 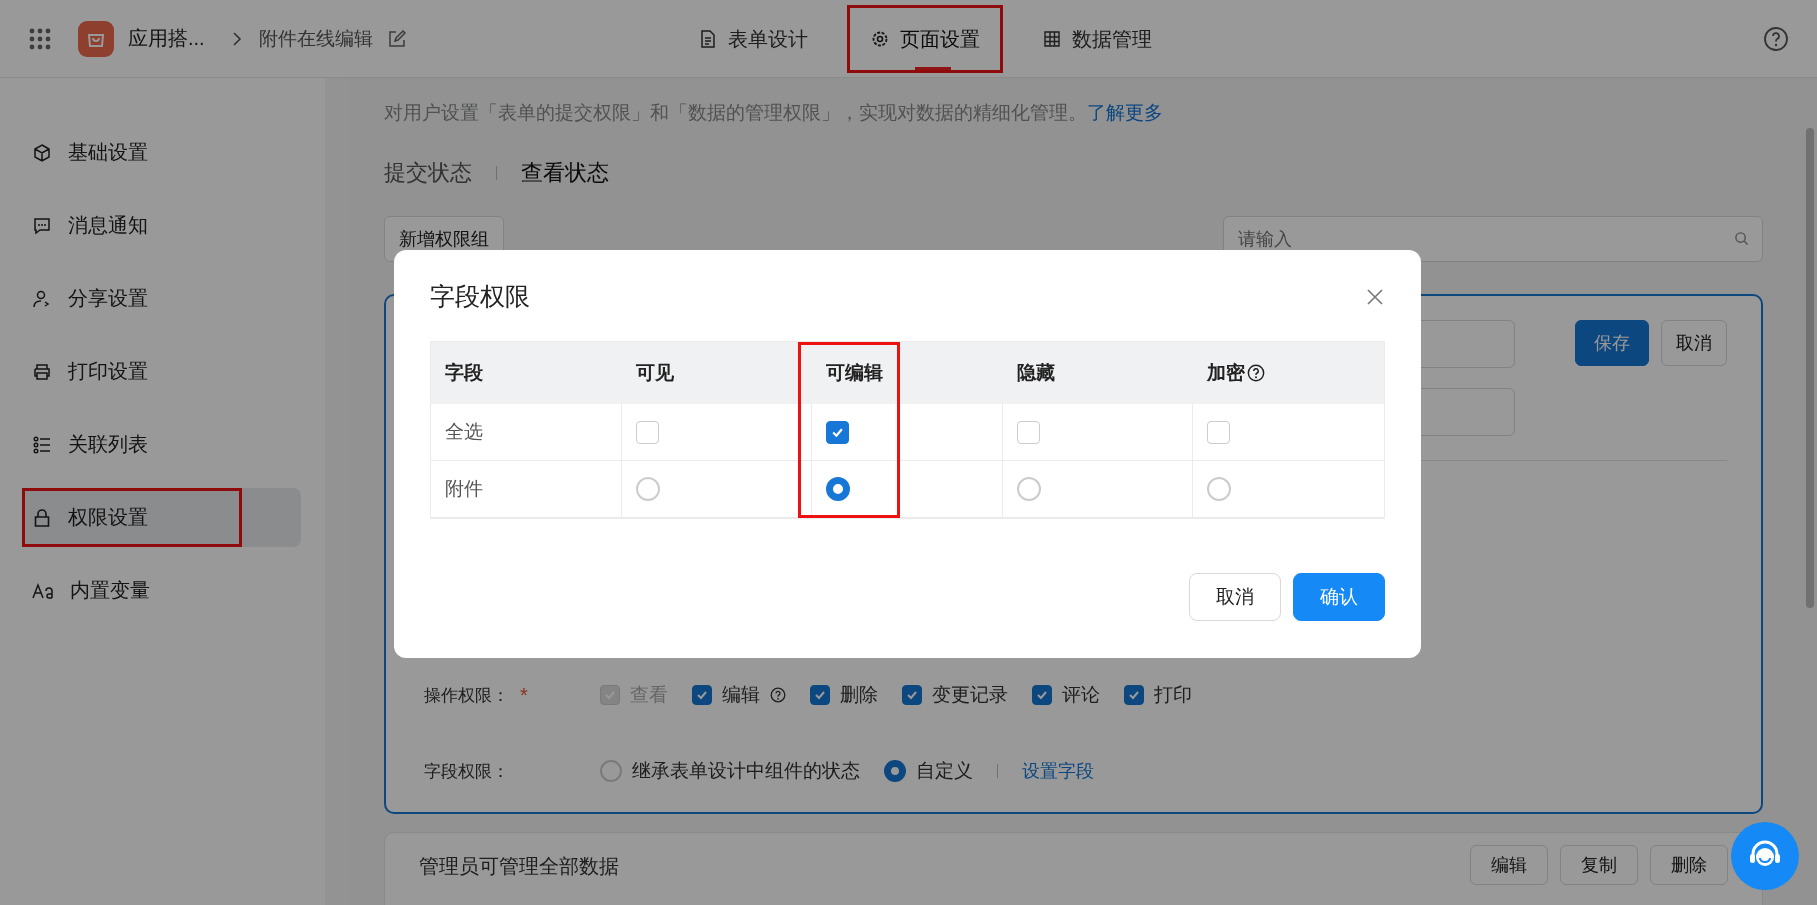 I want to click on permission-checkbox: 删除, so click(x=844, y=695).